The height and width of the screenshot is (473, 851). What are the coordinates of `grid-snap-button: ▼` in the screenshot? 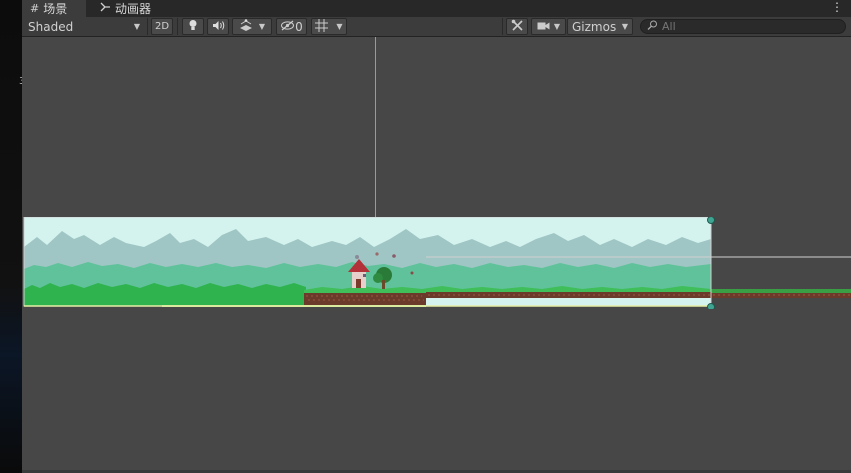 It's located at (329, 26).